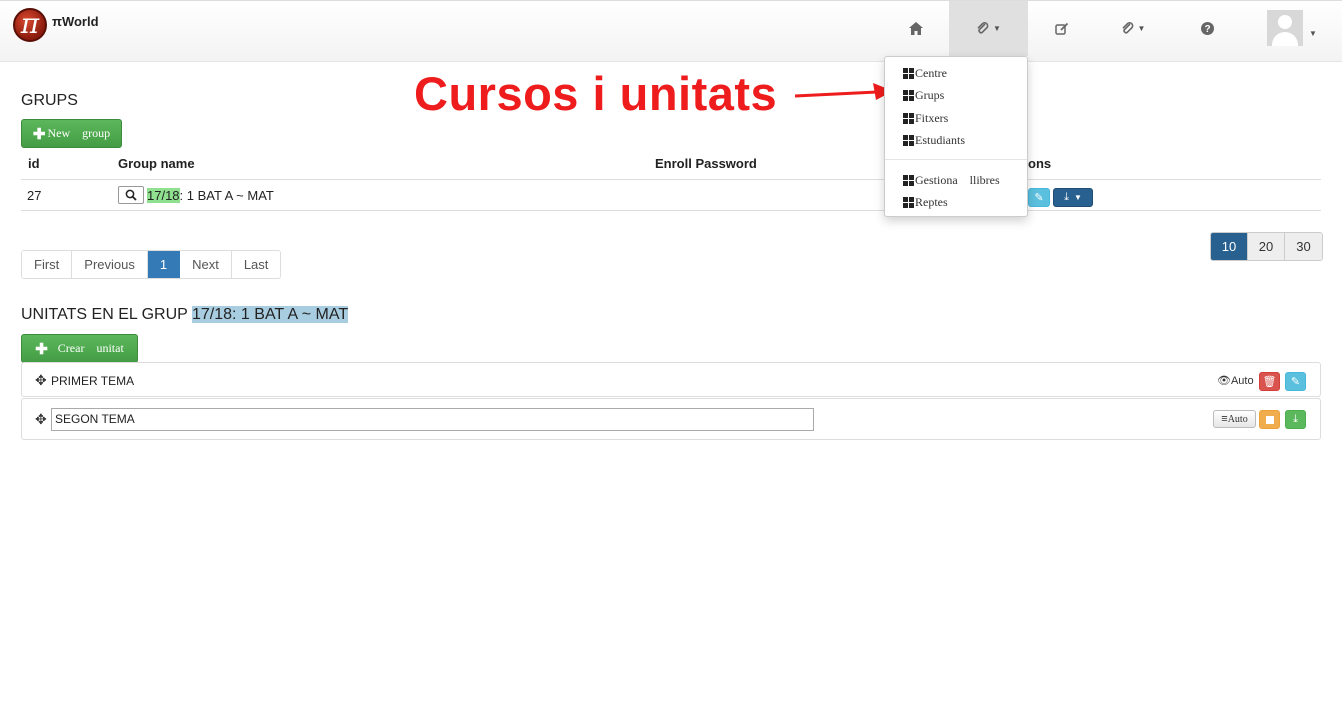 This screenshot has width=1342, height=727. What do you see at coordinates (92, 381) in the screenshot?
I see `unit-name: PRIMER TEMA` at bounding box center [92, 381].